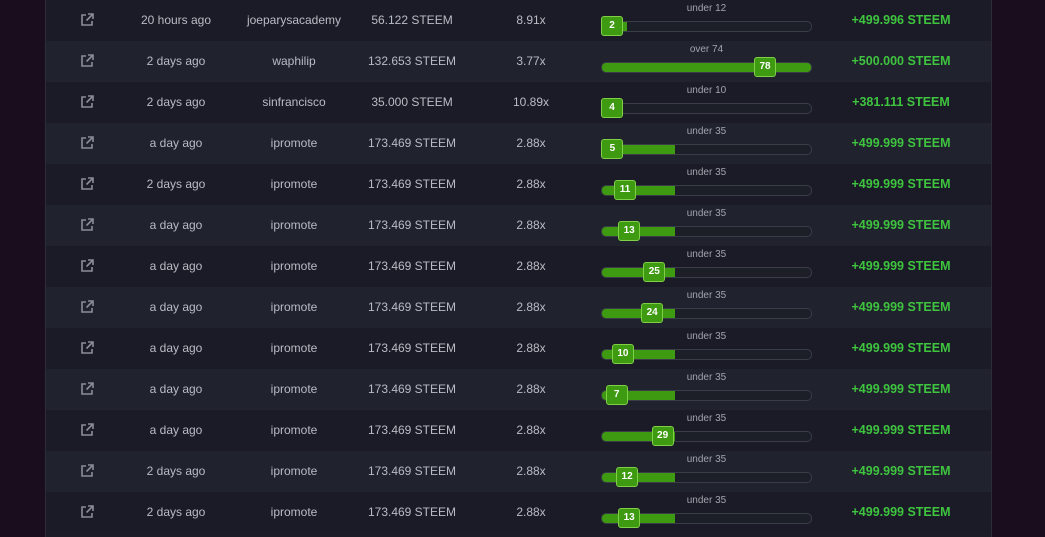 The image size is (1045, 537). I want to click on roll-result: under 35 24, so click(706, 307).